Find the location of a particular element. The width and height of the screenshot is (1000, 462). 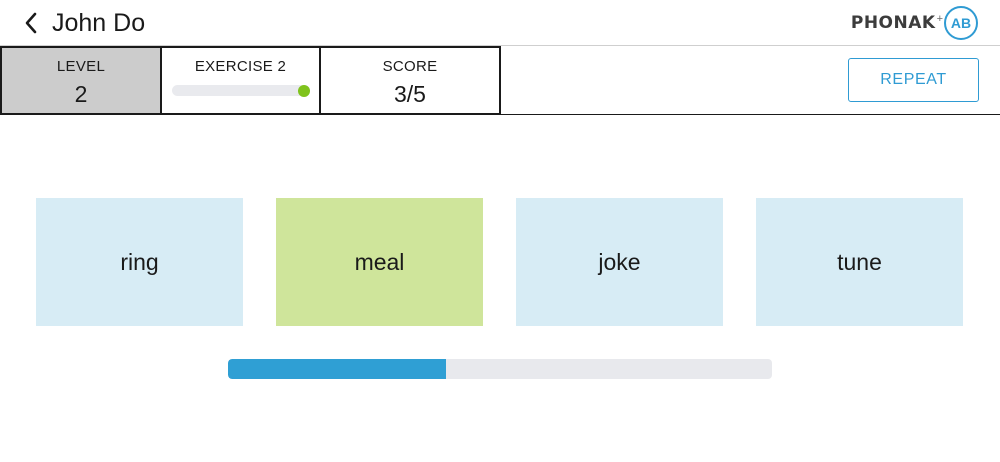

level-label: LEVEL is located at coordinates (81, 66).